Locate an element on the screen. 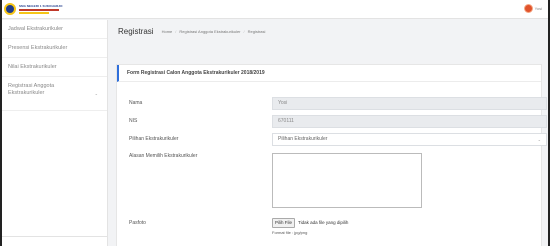  user-menu: Yosi is located at coordinates (532, 8).